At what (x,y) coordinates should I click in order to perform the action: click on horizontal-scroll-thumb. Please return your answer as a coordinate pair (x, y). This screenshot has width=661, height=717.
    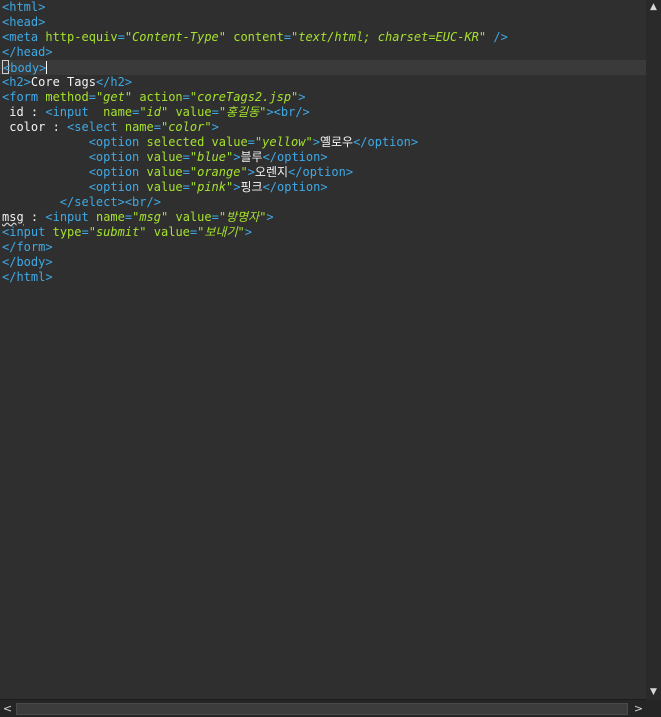
    Looking at the image, I should click on (322, 709).